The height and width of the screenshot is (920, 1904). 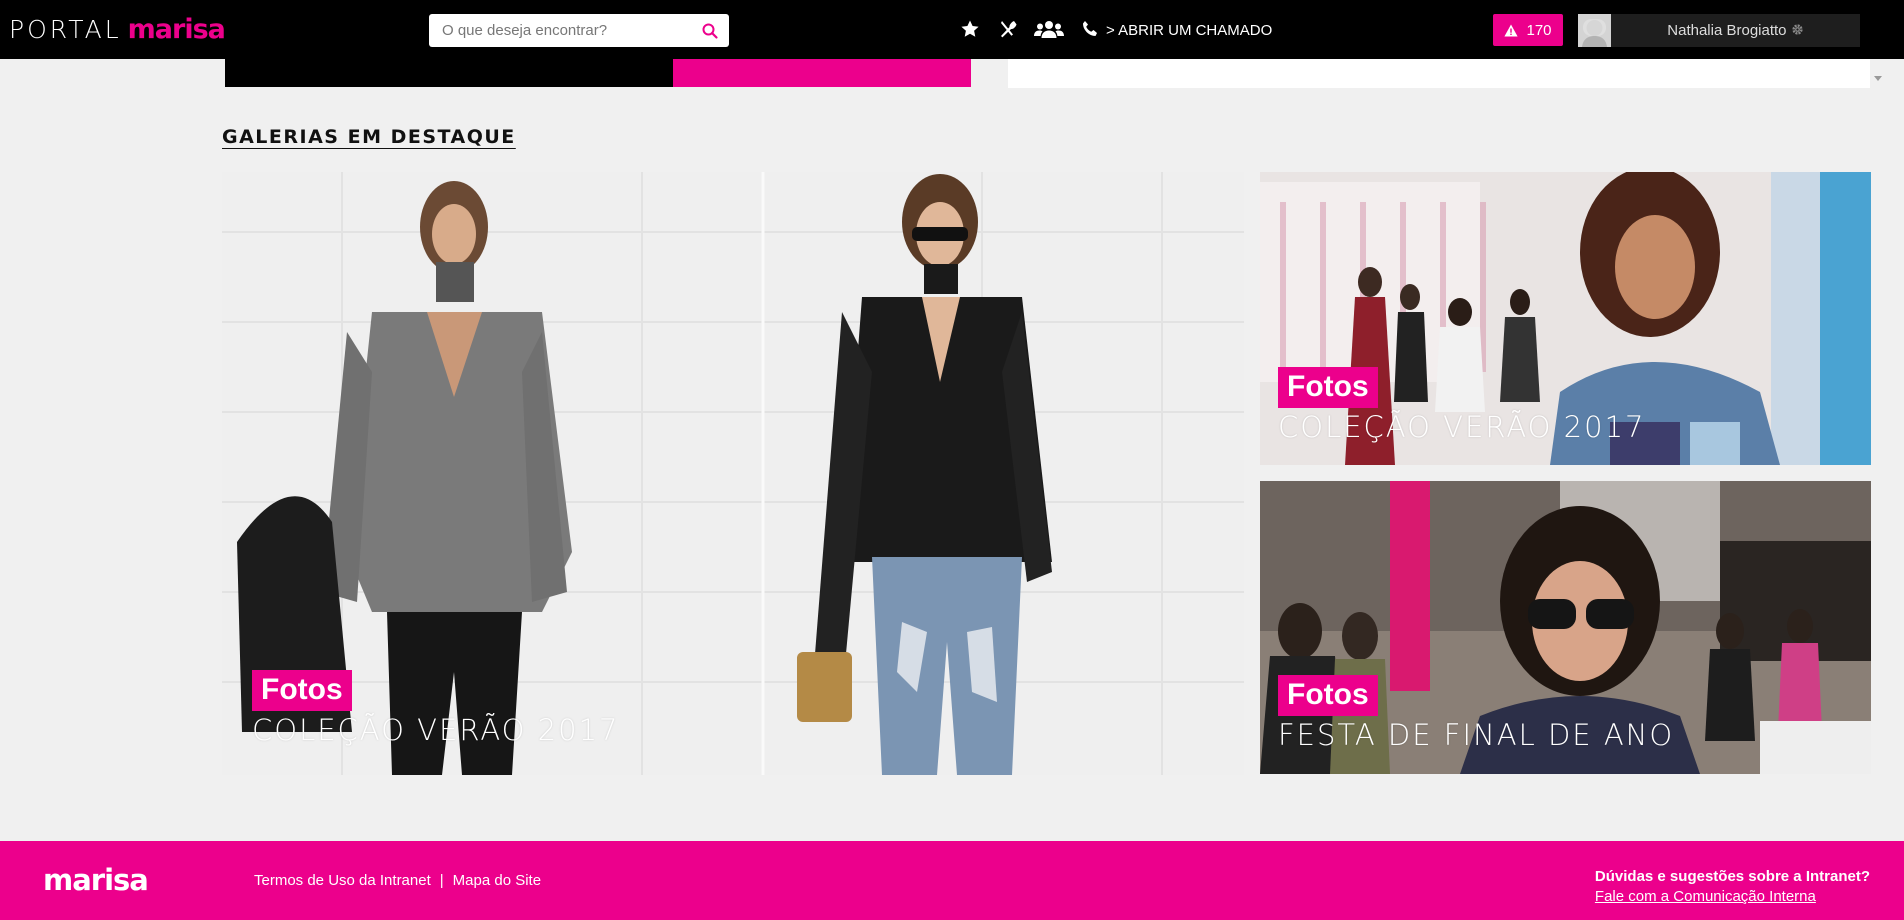 What do you see at coordinates (1594, 30) in the screenshot?
I see `avatar` at bounding box center [1594, 30].